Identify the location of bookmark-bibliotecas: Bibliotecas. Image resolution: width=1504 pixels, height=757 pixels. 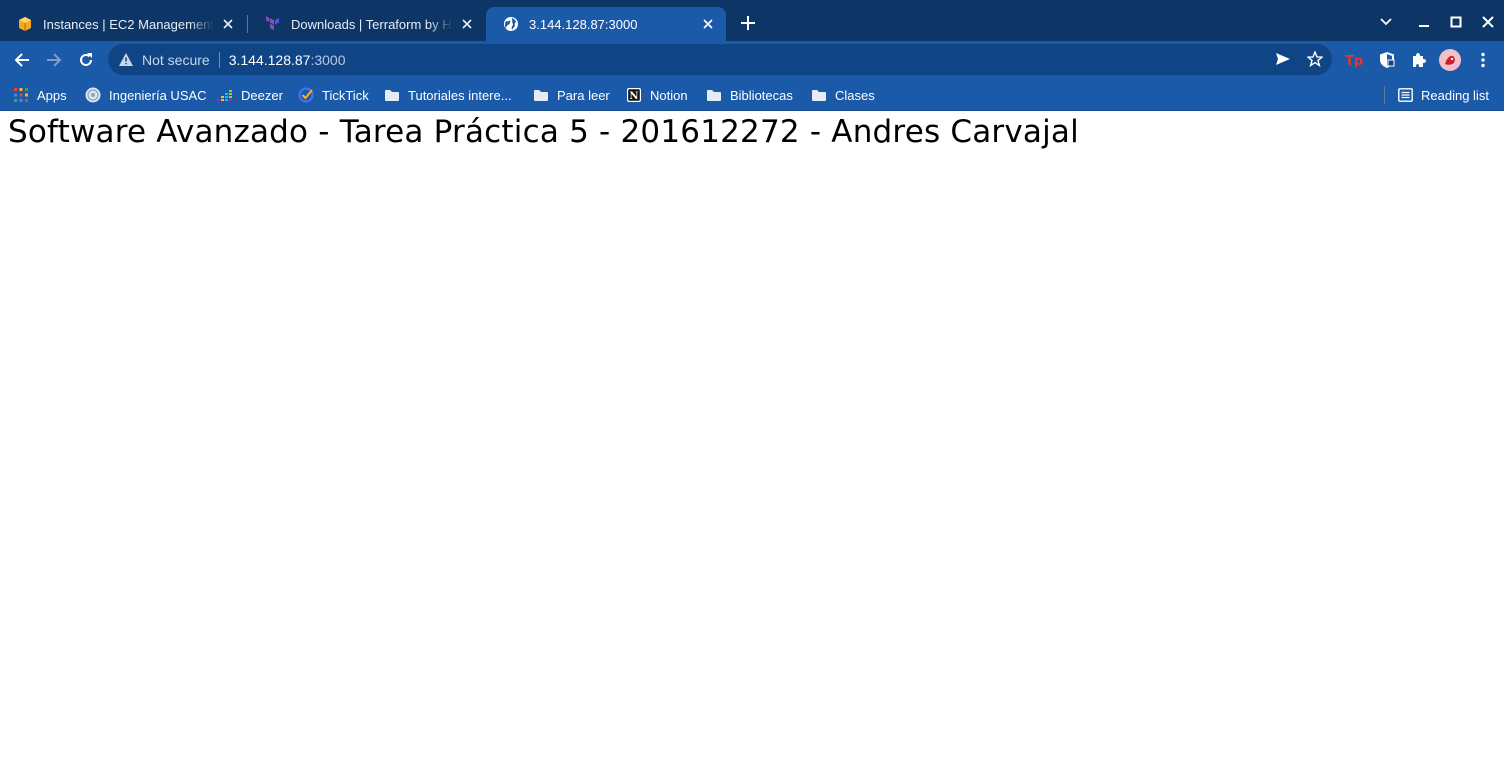
(749, 95).